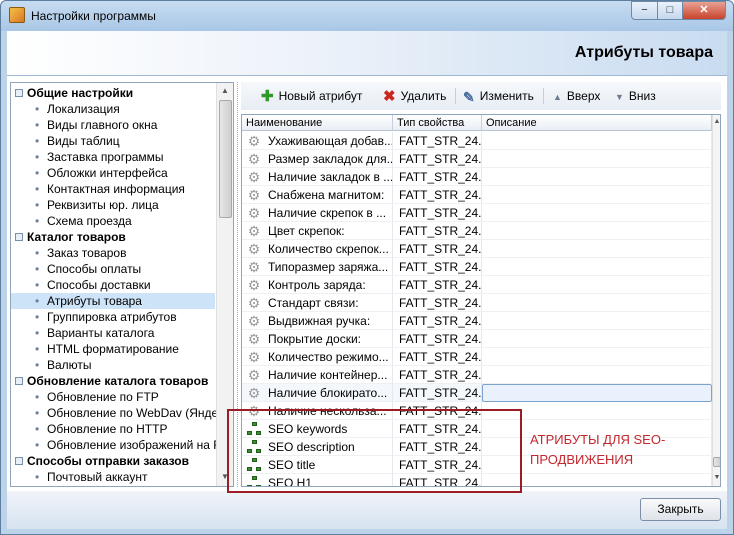  Describe the element at coordinates (113, 189) in the screenshot. I see `sidebar-item: • Контактная информация` at that location.